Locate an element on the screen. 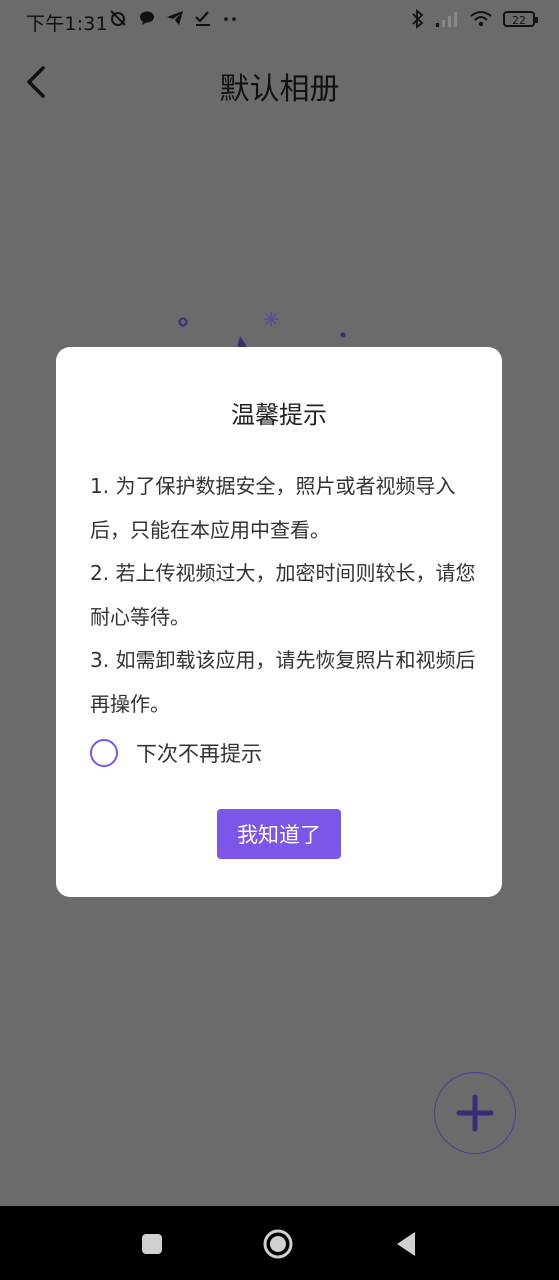 The image size is (559, 1280). status-time: 下午1:31 is located at coordinates (67, 24).